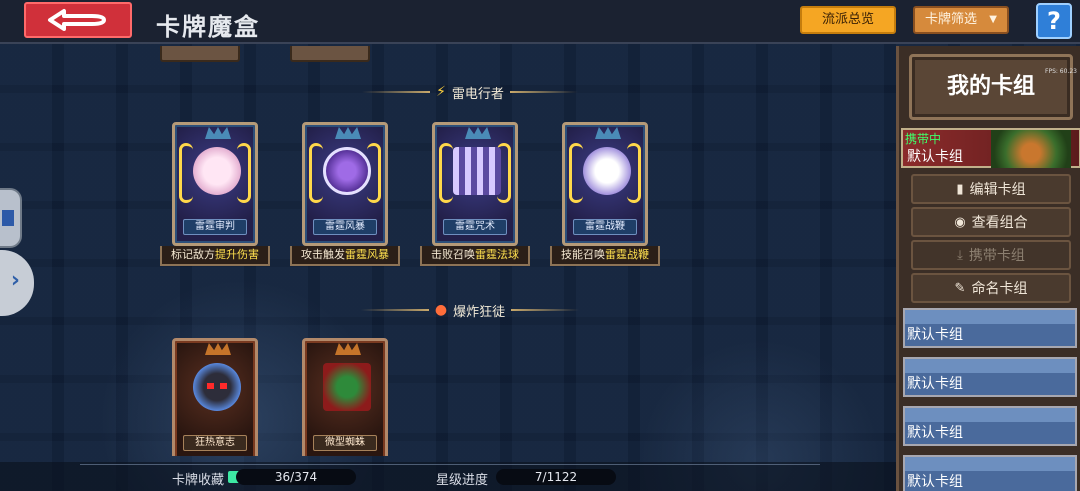 The image size is (1080, 491). What do you see at coordinates (347, 387) in the screenshot?
I see `spider-art` at bounding box center [347, 387].